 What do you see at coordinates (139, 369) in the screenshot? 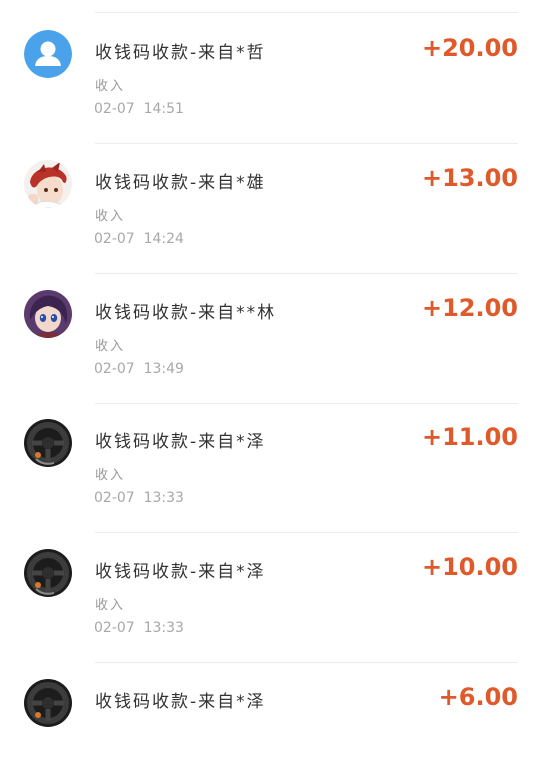
I see `transaction-time: 02-07 13:49` at bounding box center [139, 369].